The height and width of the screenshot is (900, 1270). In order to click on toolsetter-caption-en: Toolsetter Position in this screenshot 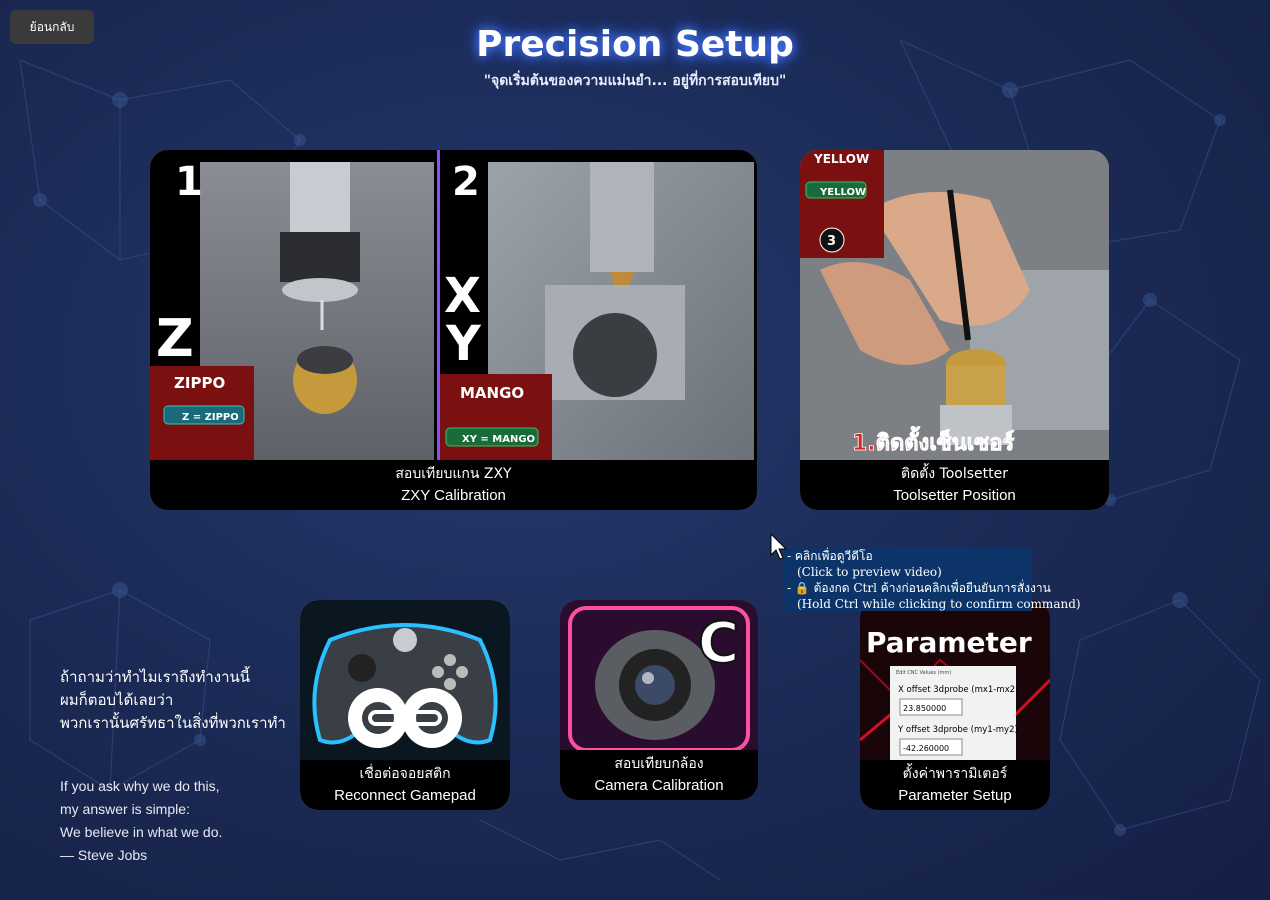, I will do `click(954, 495)`.